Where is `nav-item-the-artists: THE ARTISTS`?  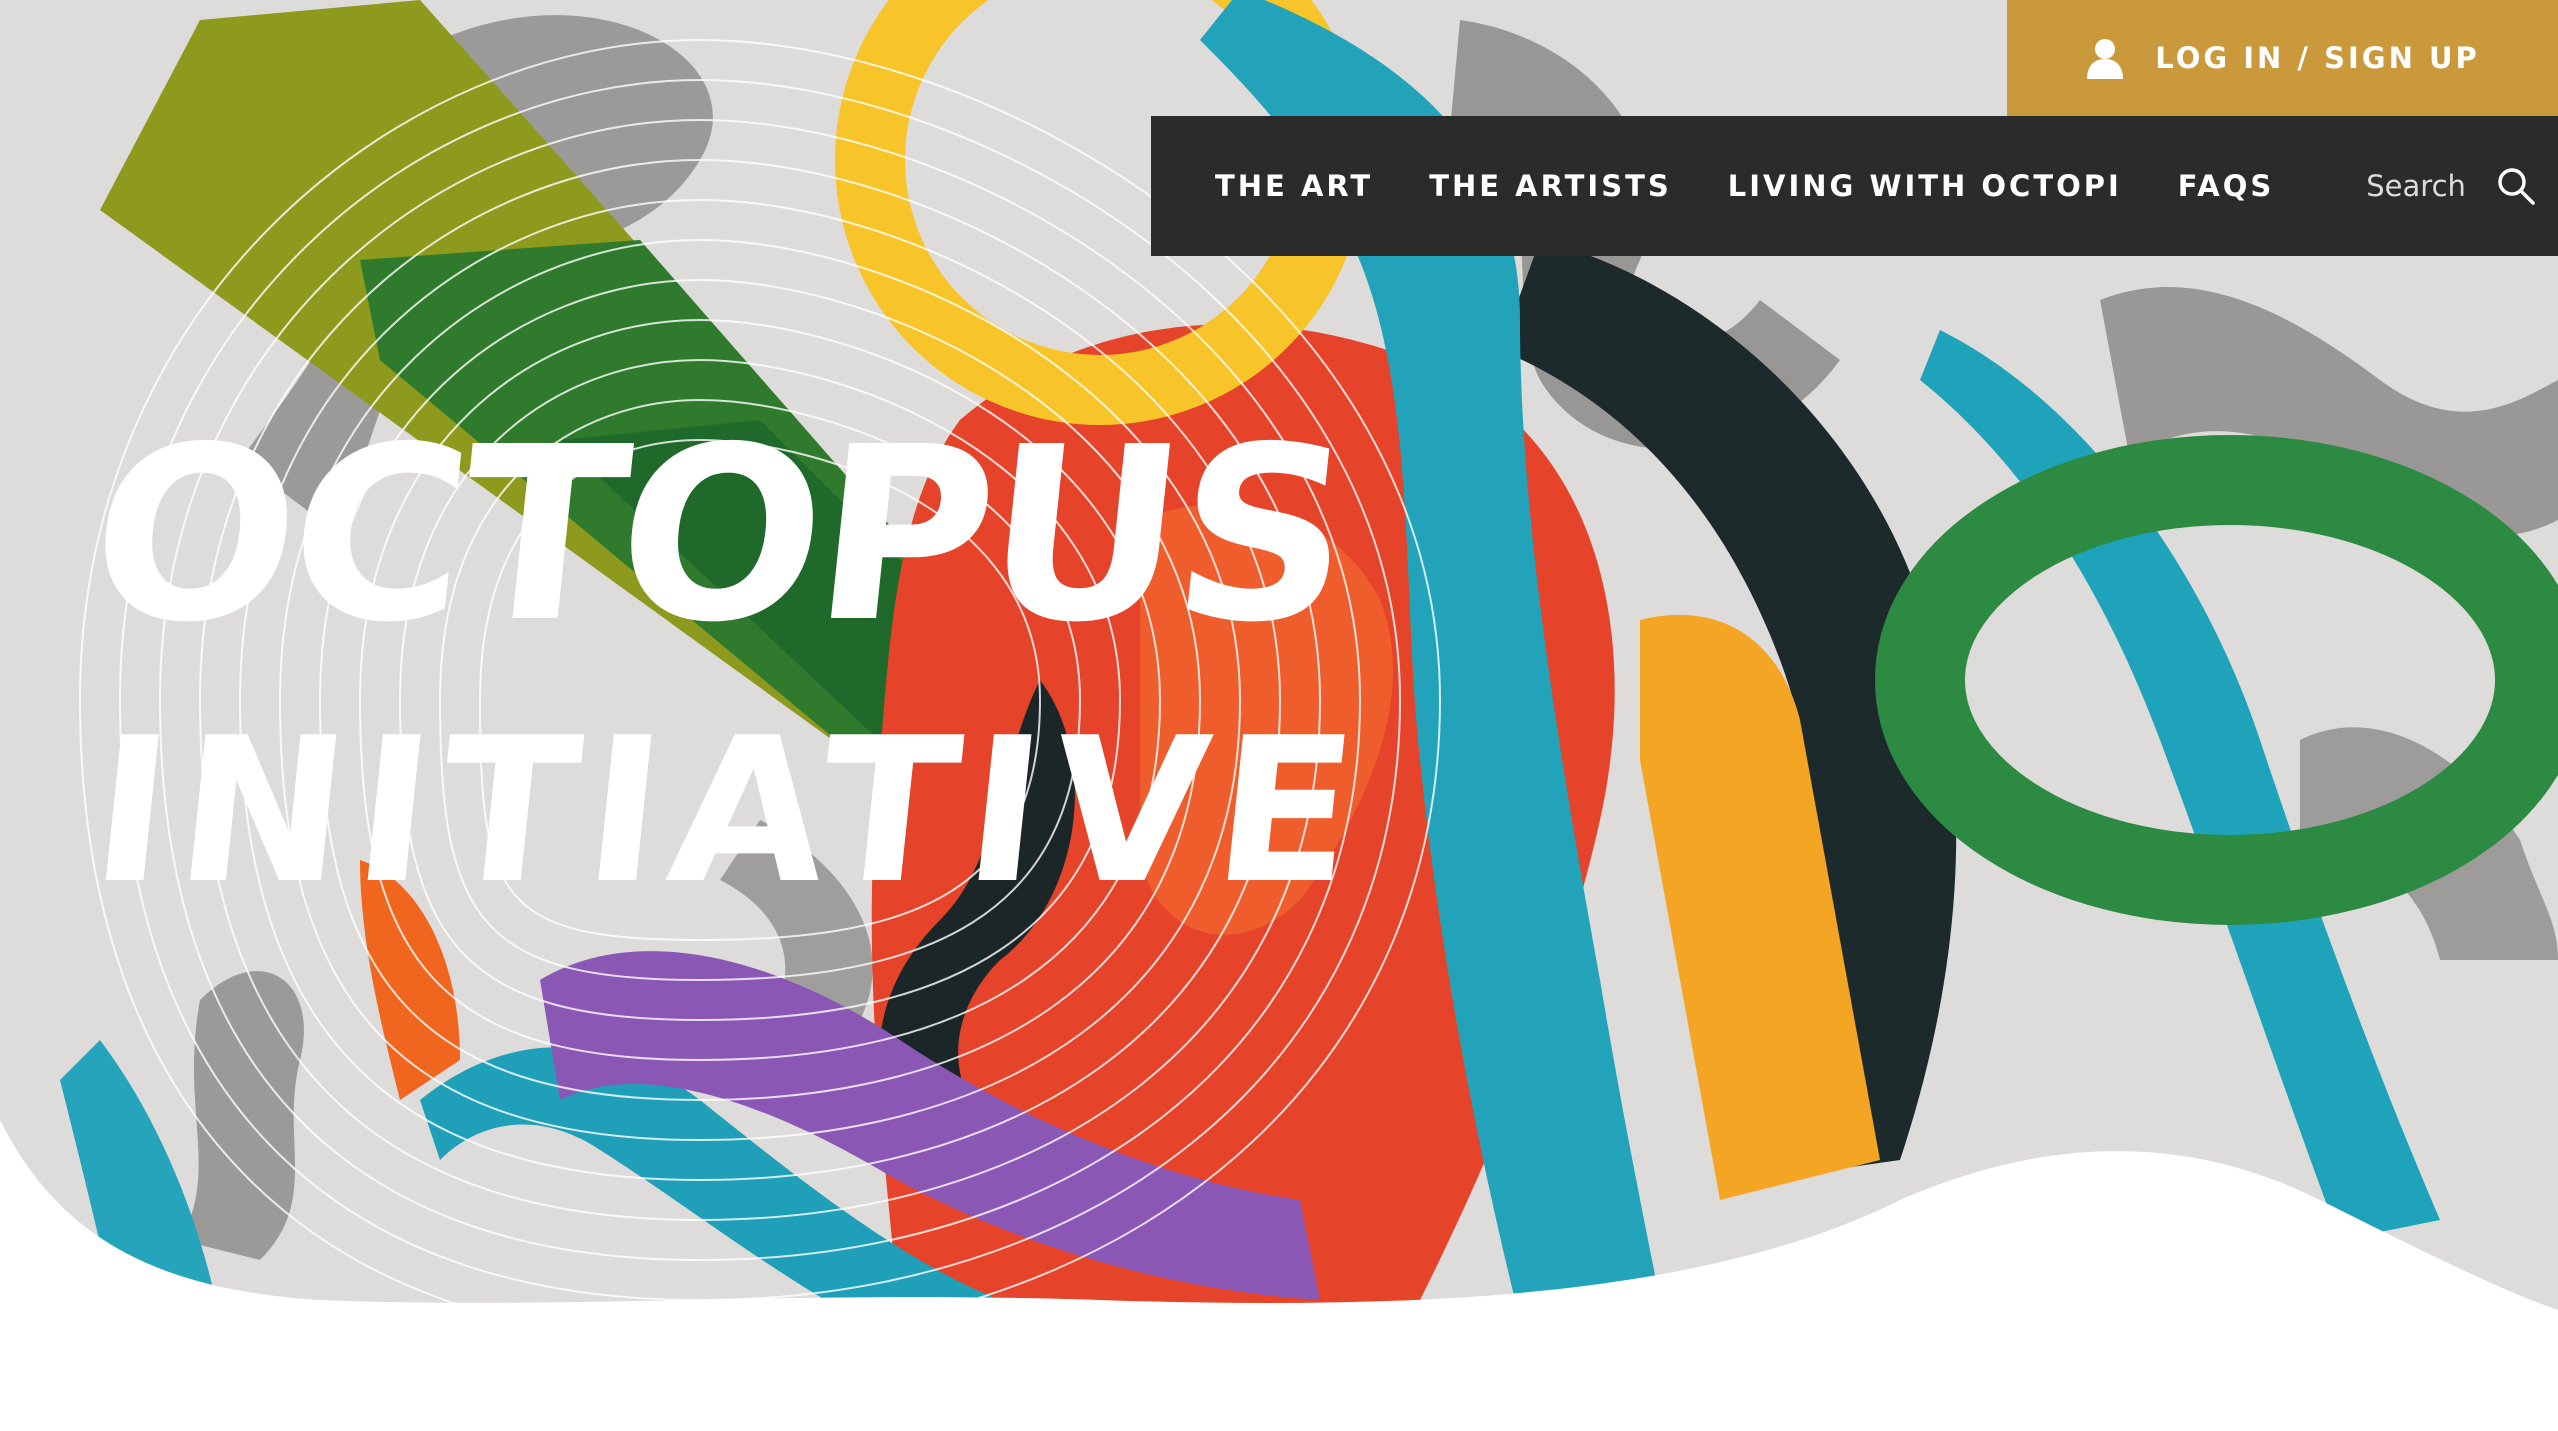
nav-item-the-artists: THE ARTISTS is located at coordinates (1550, 186).